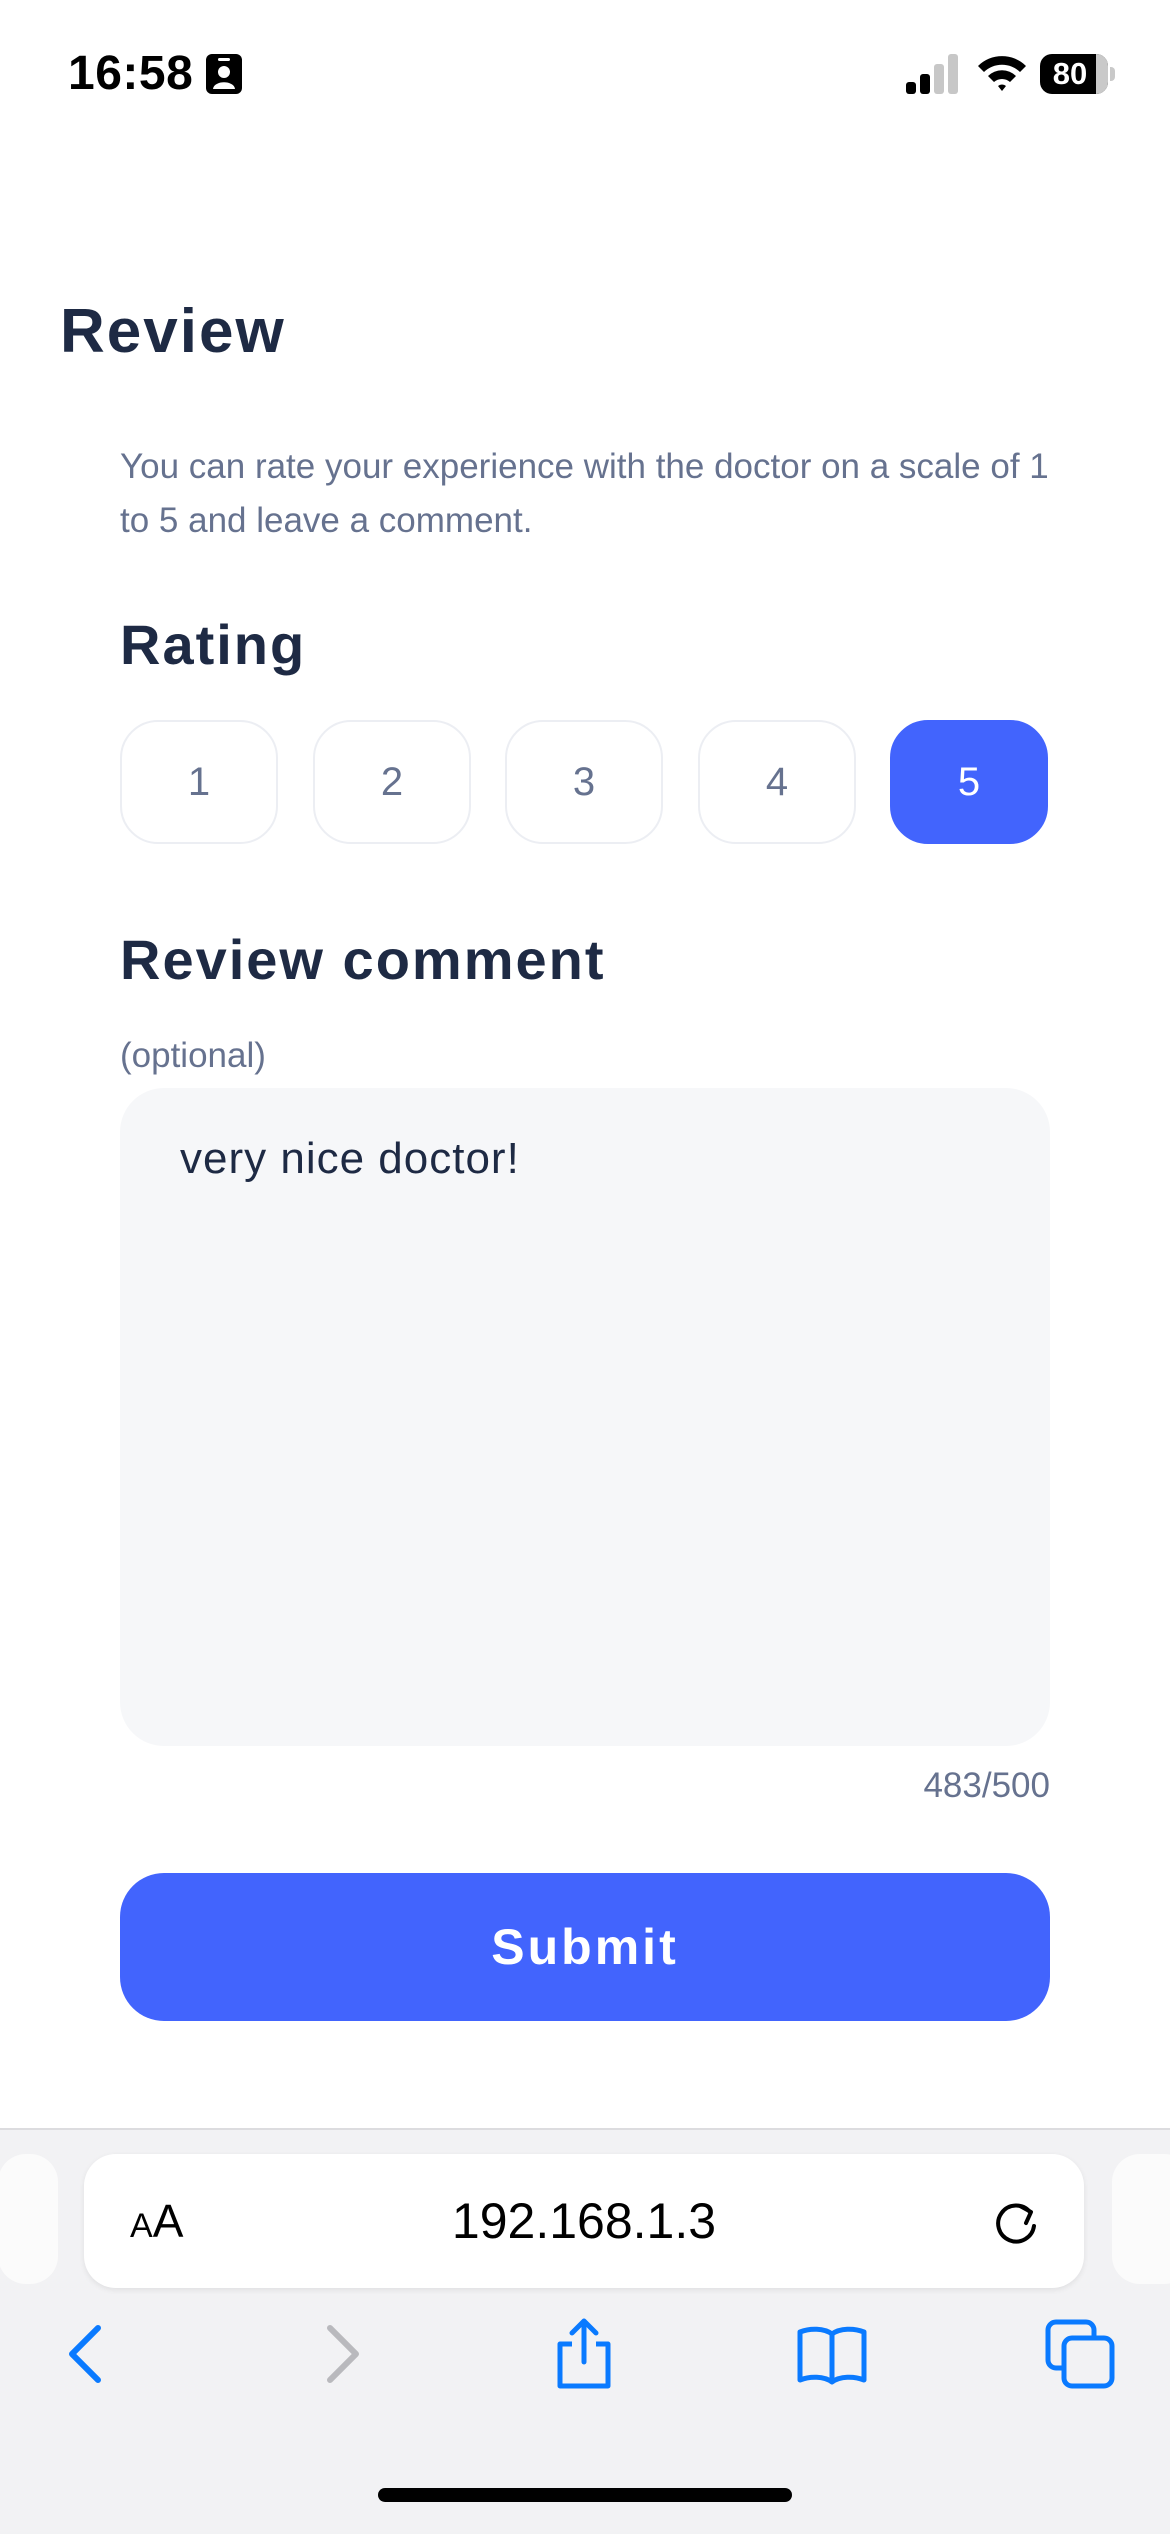 The image size is (1170, 2534). What do you see at coordinates (131, 73) in the screenshot?
I see `status-time: 16:58` at bounding box center [131, 73].